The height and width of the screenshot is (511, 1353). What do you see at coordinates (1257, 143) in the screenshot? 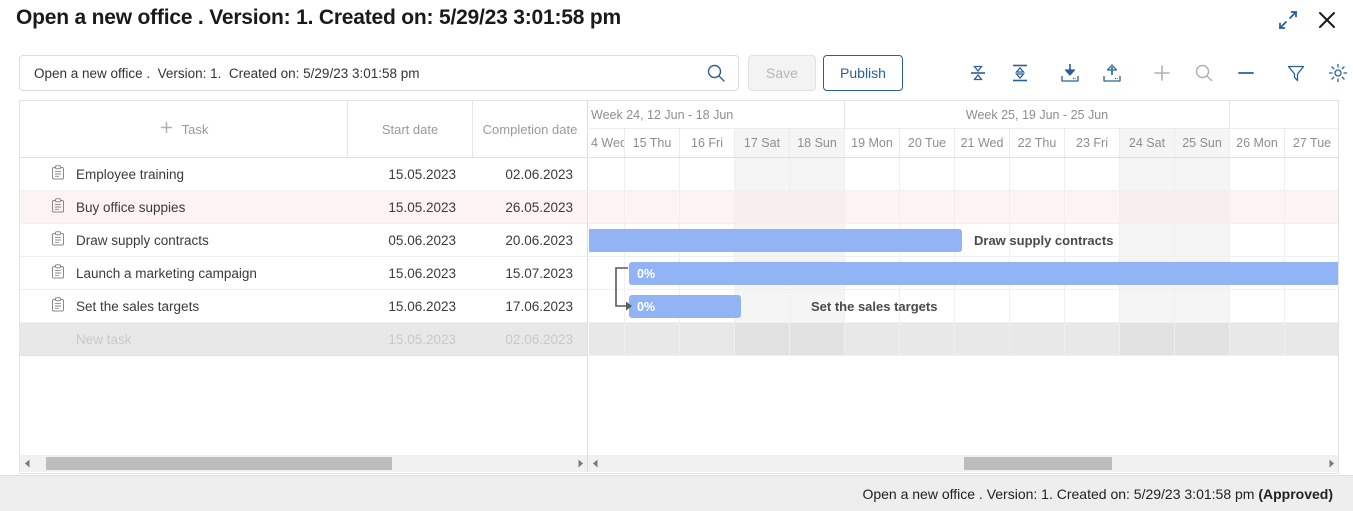
I see `timeline-day-cell: 26 Mon` at bounding box center [1257, 143].